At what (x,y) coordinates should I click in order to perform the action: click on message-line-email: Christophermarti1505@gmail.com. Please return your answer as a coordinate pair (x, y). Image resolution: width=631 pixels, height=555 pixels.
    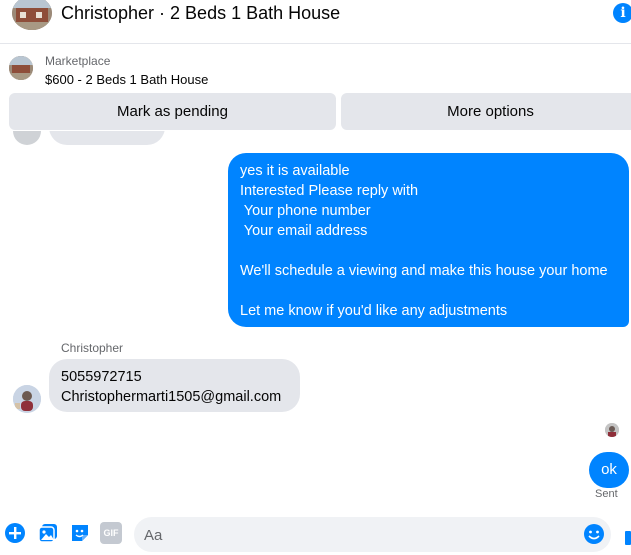
    Looking at the image, I should click on (171, 397).